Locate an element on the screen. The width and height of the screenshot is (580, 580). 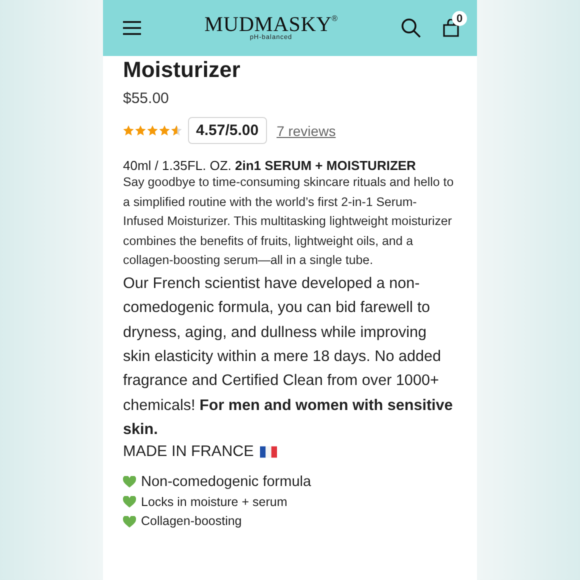
description: Say goodbye to time-consuming skincare rituals and hello to a simplified routine with the world’s first 2-in-1 Serum-Infused Moisturizer. This multitasking lightweight moisturizer combines the benefits of fruits, lightweight oils, and a collagen-boosting serum—all in a single tube. is located at coordinates (289, 222).